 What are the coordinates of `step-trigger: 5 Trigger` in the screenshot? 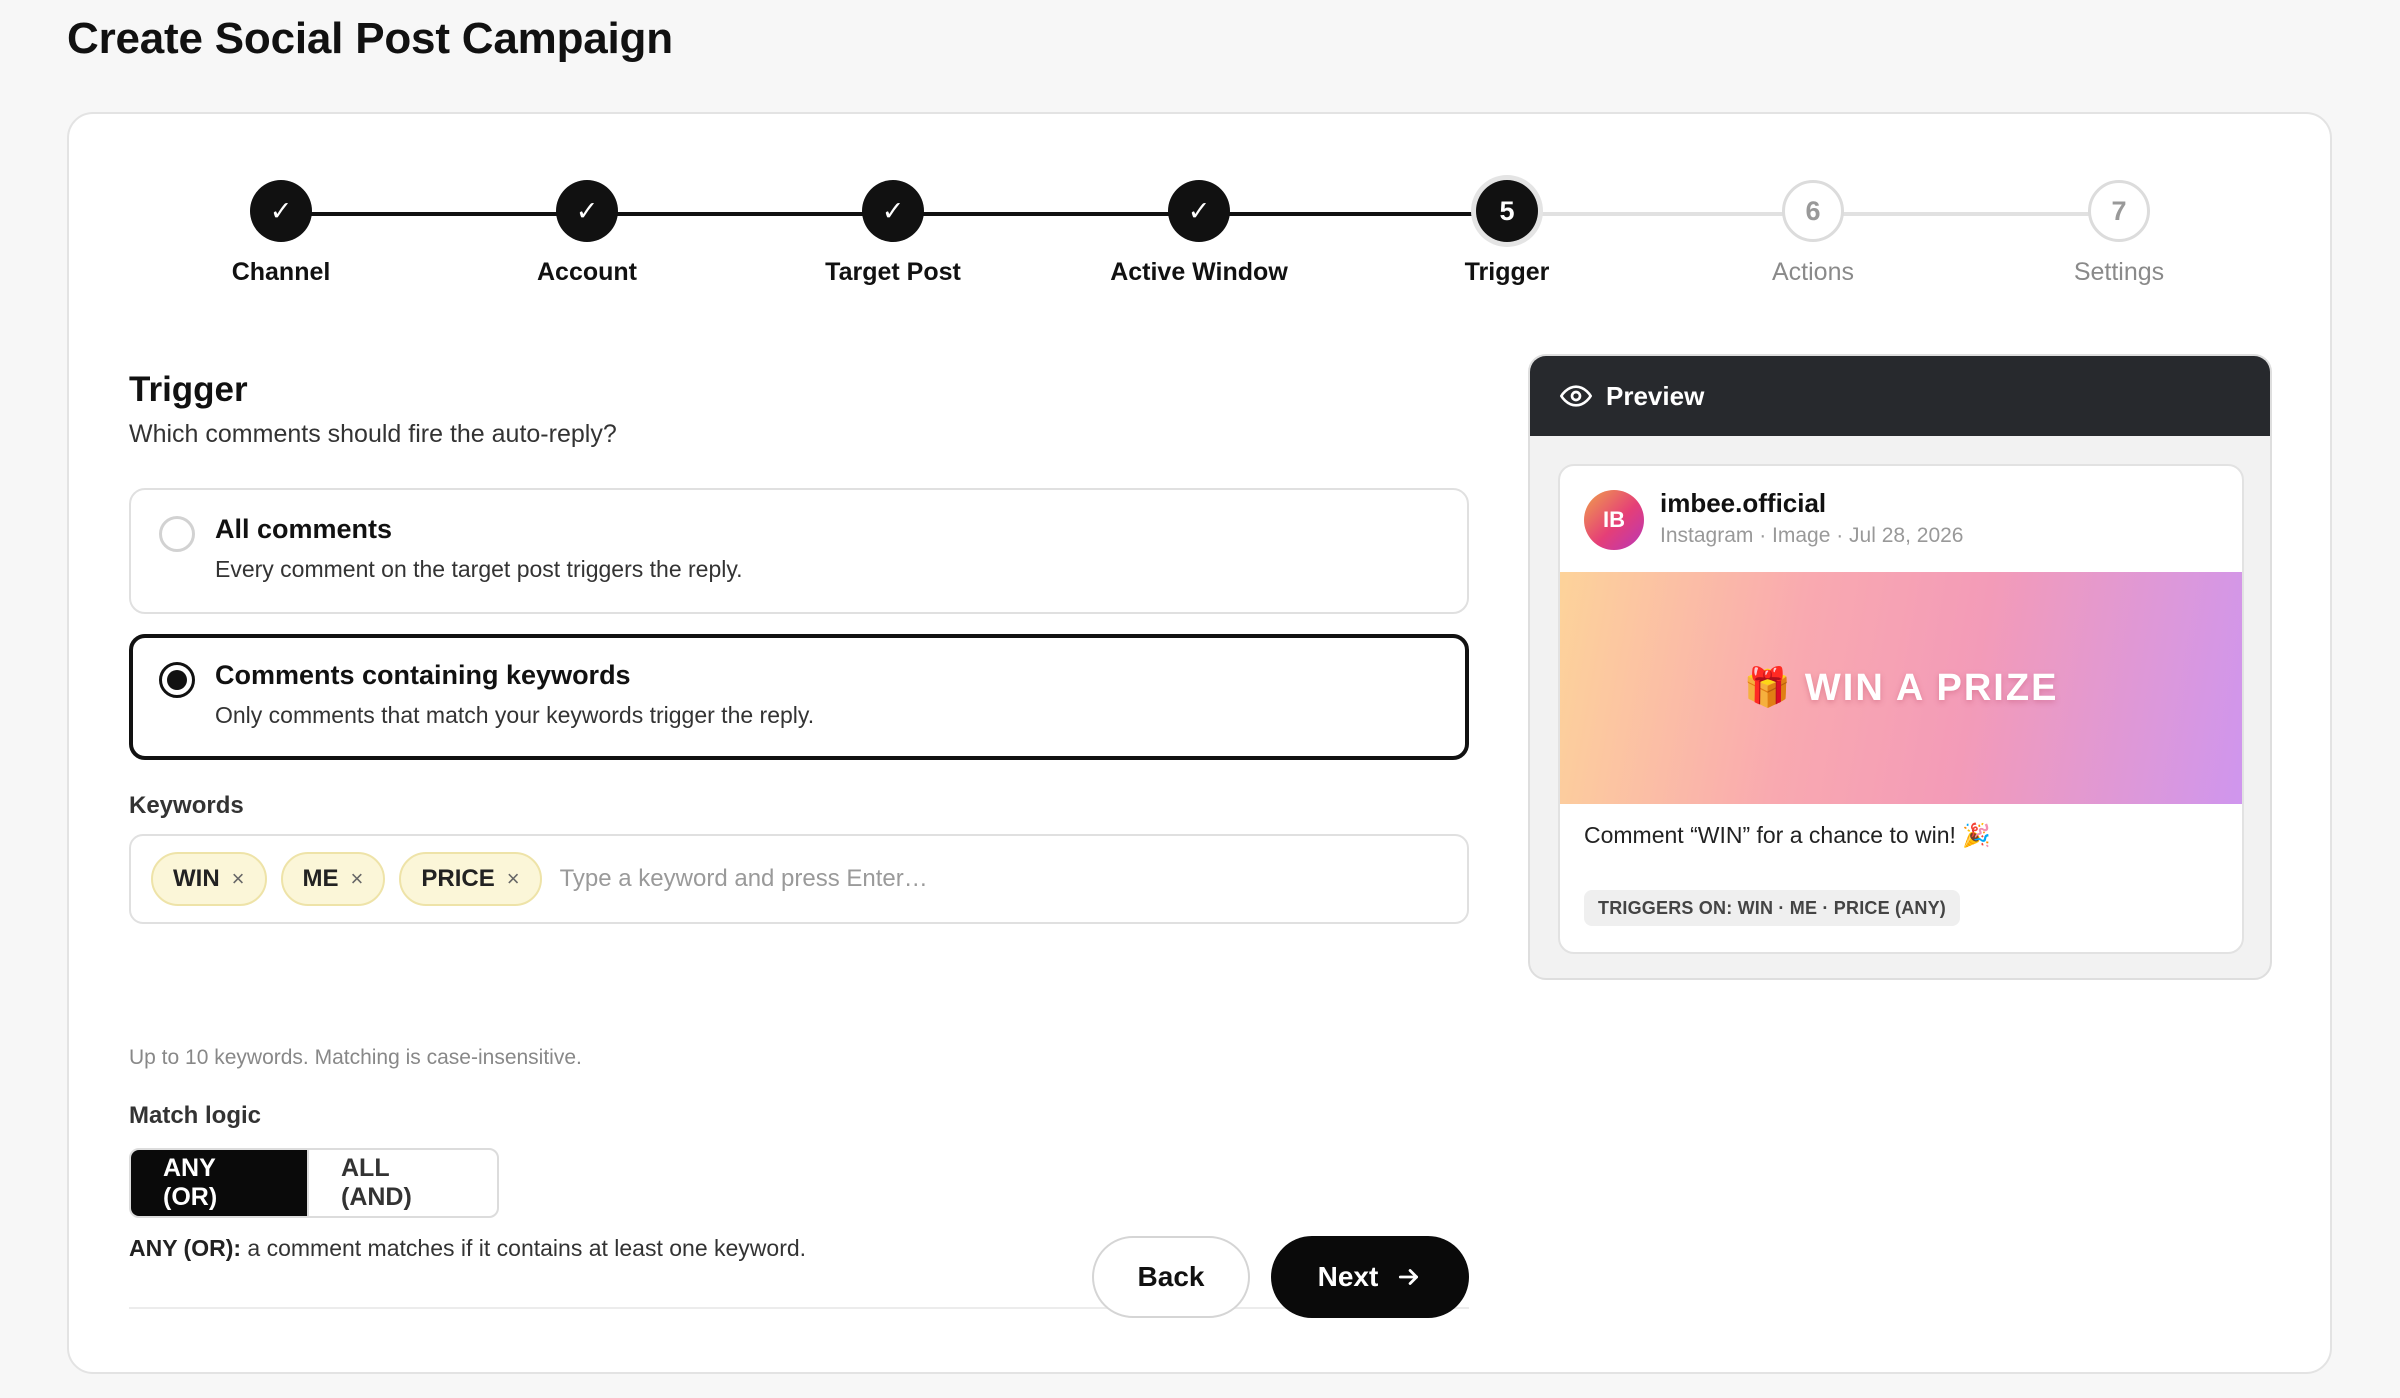 It's located at (1507, 233).